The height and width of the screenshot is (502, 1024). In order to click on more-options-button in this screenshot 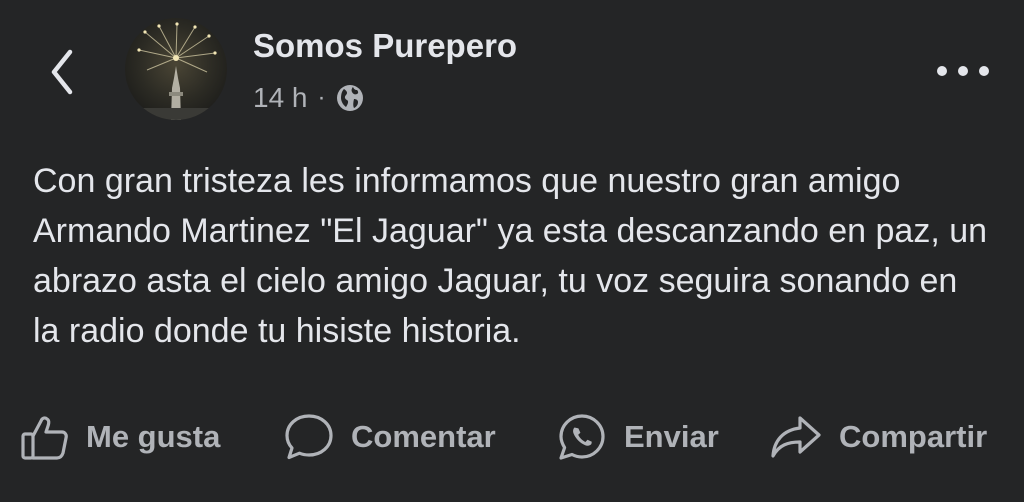, I will do `click(963, 71)`.